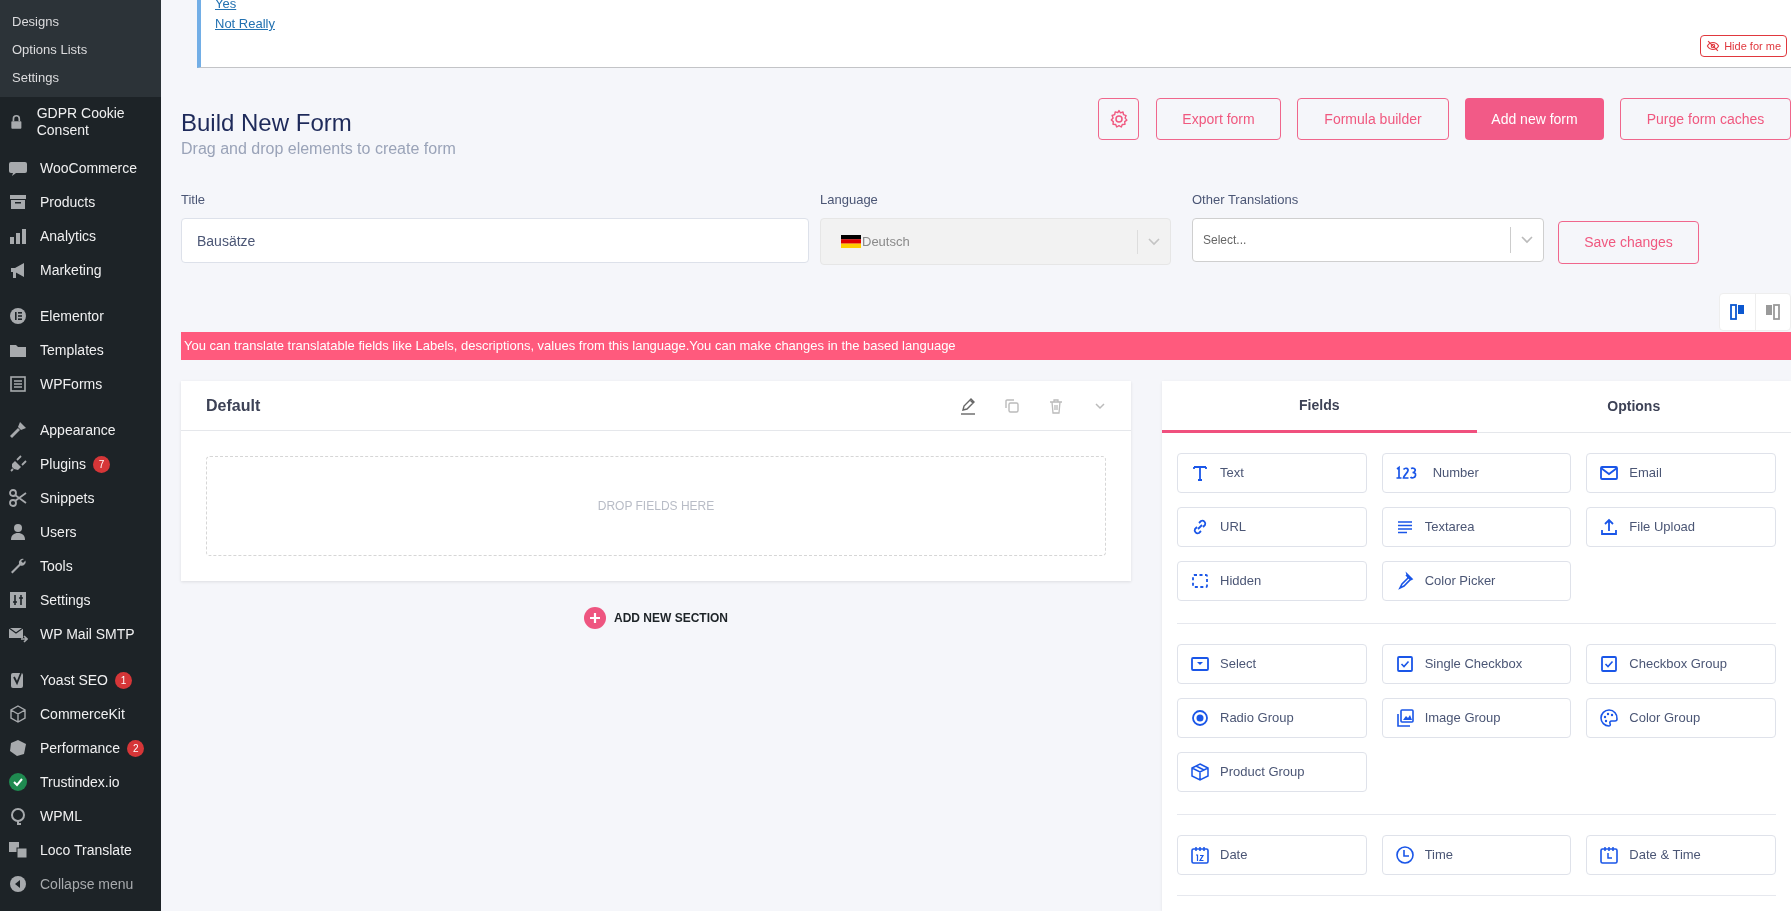  I want to click on field-type-button: Radio Group, so click(1272, 718).